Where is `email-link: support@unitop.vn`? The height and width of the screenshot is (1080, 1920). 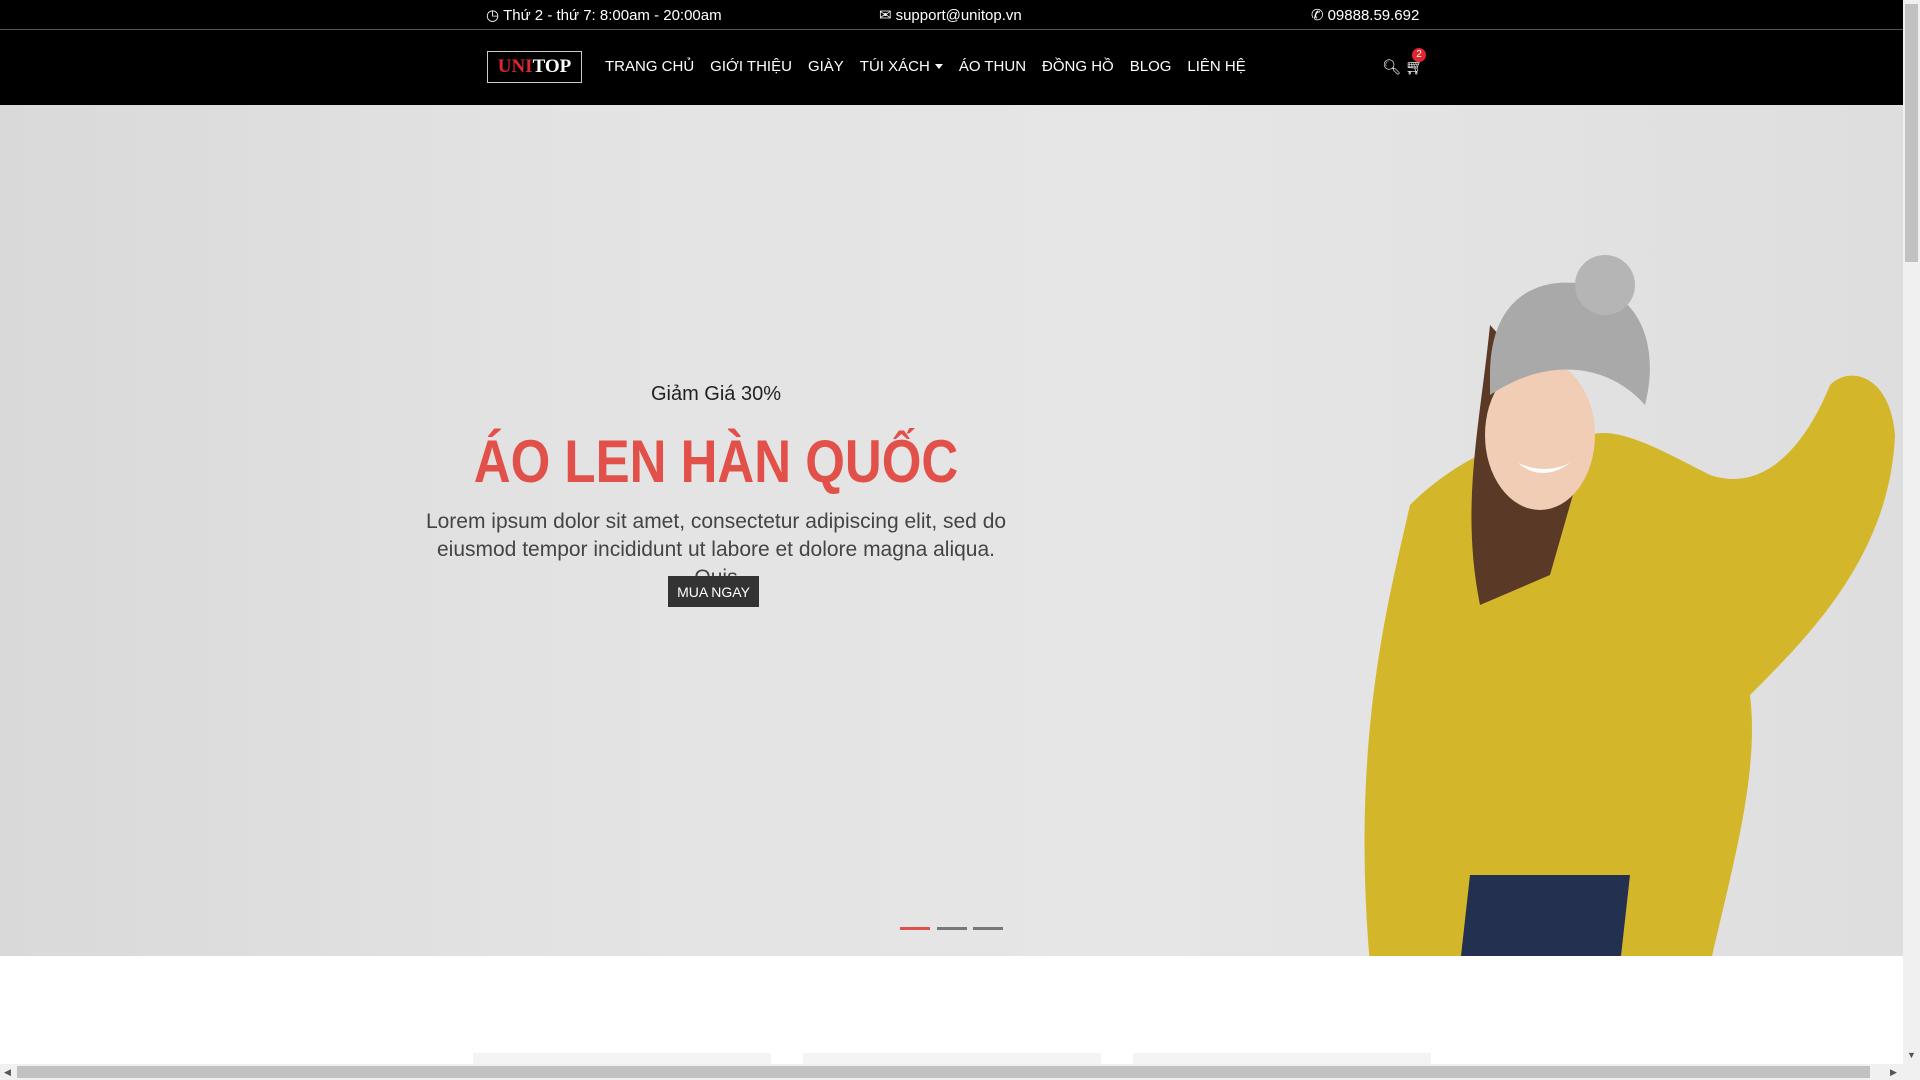
email-link: support@unitop.vn is located at coordinates (959, 15).